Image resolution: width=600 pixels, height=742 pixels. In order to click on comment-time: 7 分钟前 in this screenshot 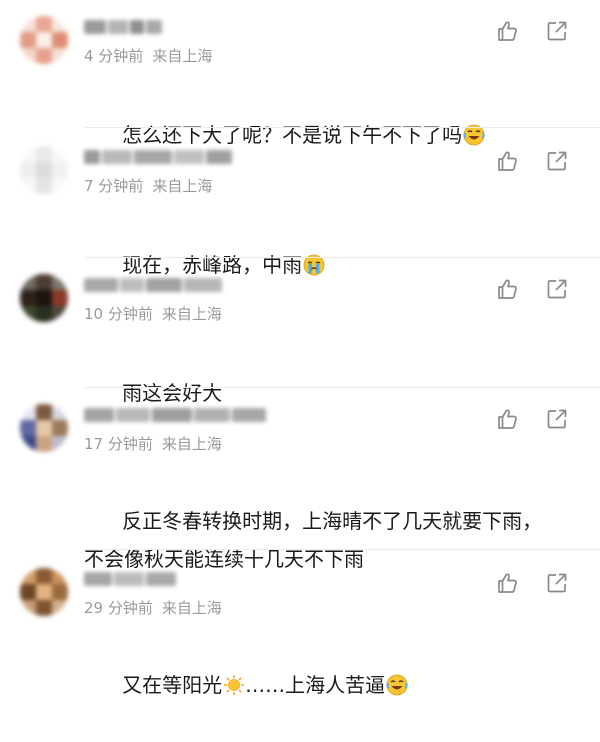, I will do `click(114, 186)`.